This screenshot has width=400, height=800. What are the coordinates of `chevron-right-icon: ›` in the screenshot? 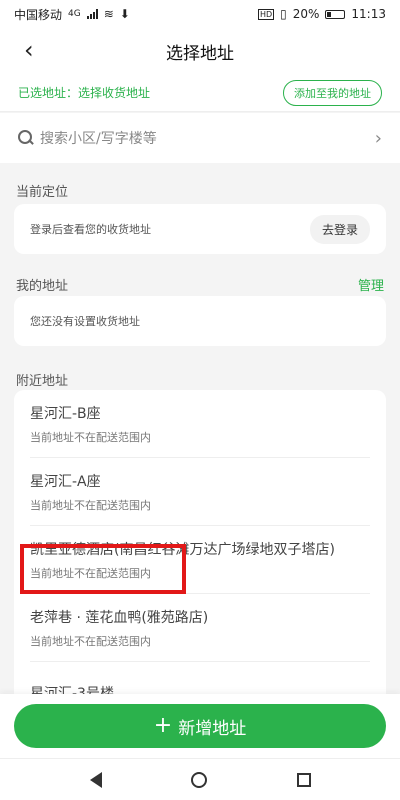 It's located at (378, 138).